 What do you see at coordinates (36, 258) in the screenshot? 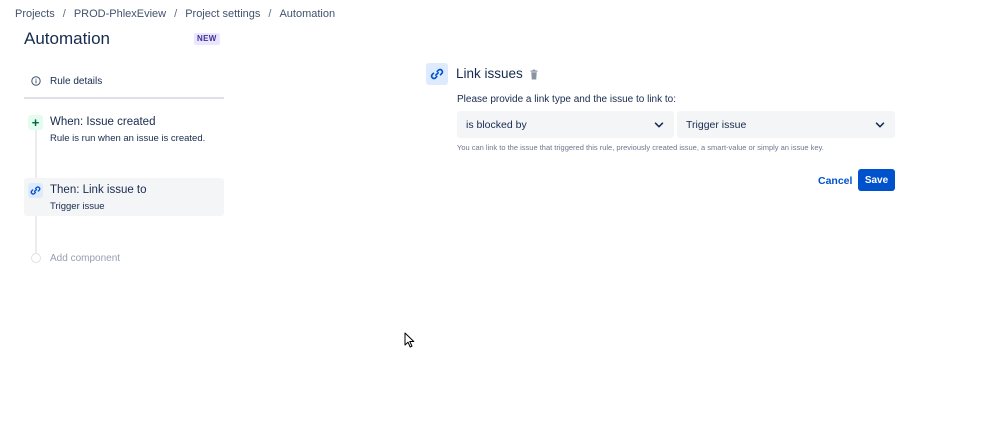
I see `add-component-dot` at bounding box center [36, 258].